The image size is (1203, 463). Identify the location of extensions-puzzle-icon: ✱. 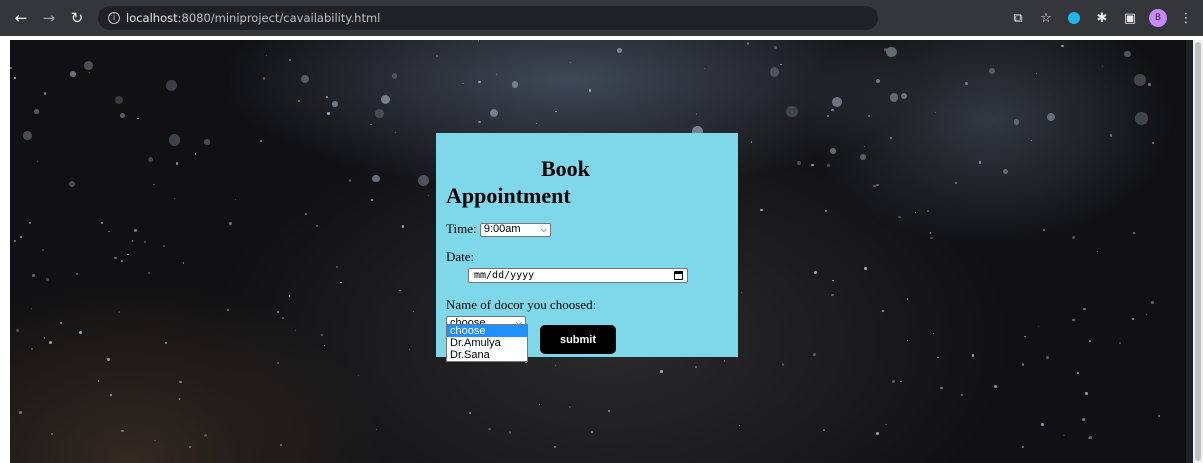
(1102, 18).